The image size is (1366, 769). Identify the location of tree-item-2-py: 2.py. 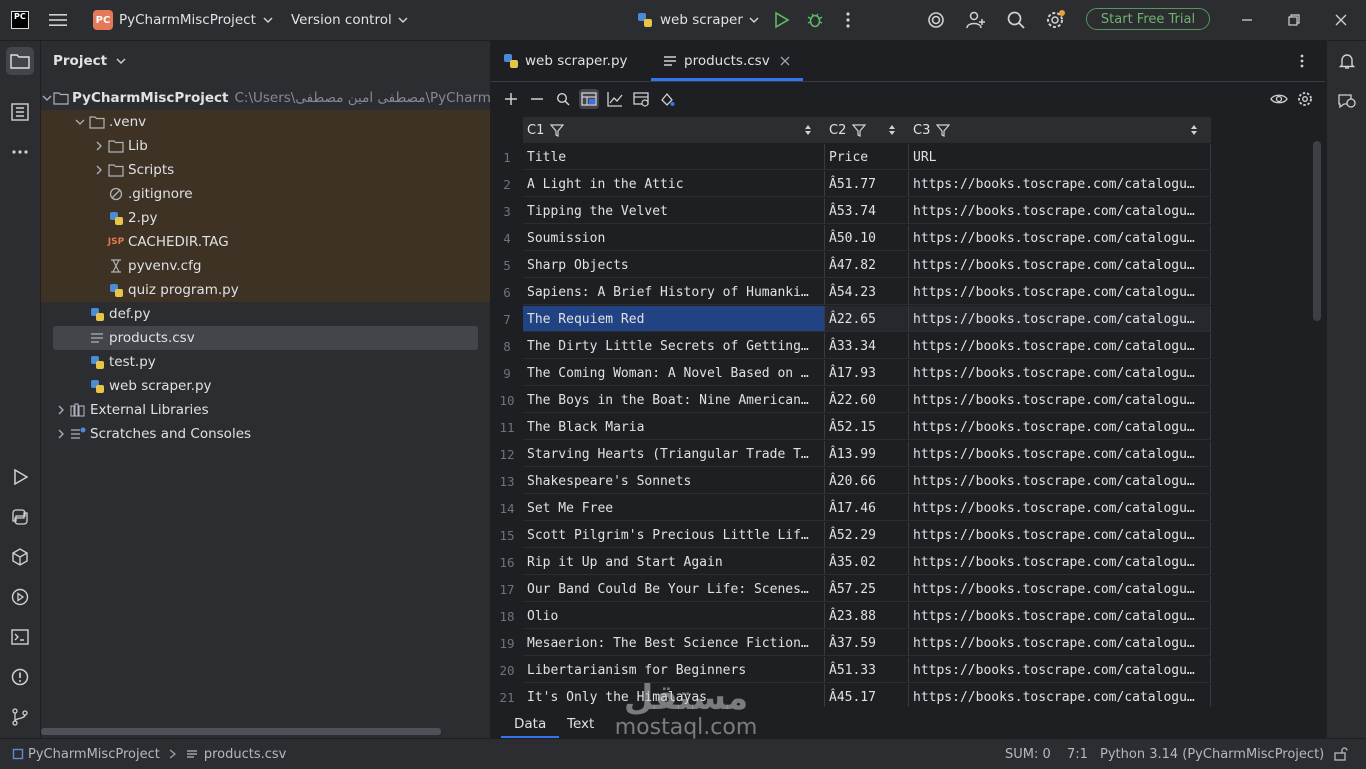
(265, 218).